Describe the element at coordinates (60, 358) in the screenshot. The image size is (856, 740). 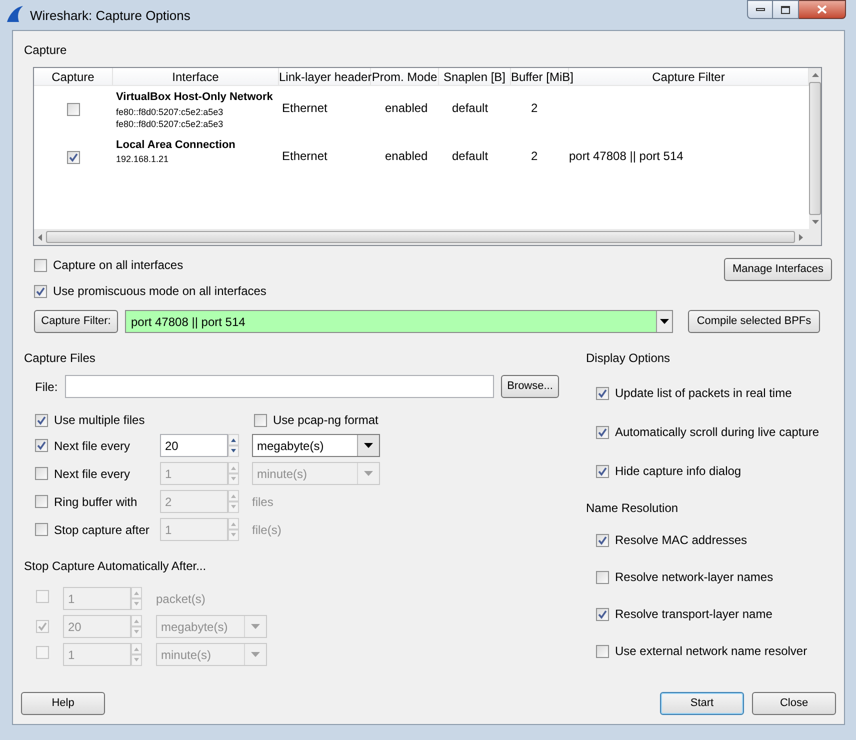
I see `section-title: Capture Files` at that location.